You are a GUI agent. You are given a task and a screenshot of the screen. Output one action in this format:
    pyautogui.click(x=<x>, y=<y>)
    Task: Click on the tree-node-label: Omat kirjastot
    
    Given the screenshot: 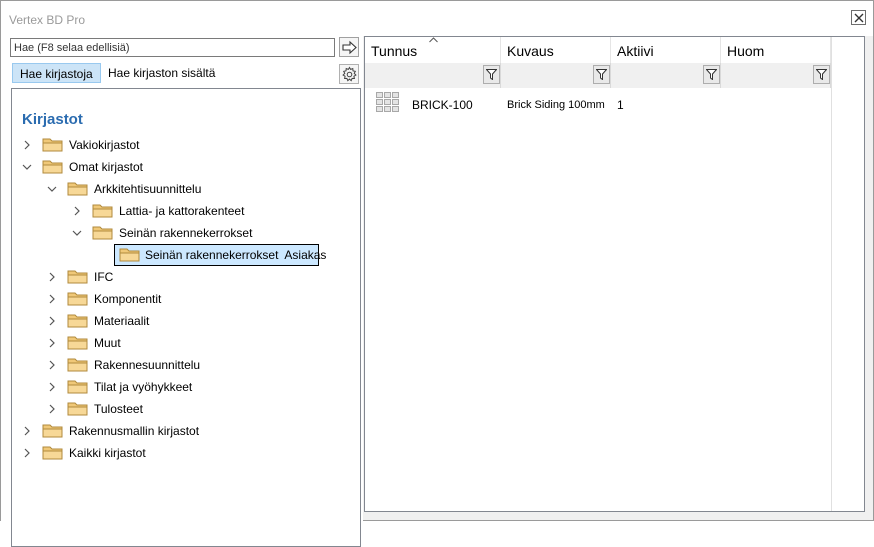 What is the action you would take?
    pyautogui.click(x=106, y=167)
    